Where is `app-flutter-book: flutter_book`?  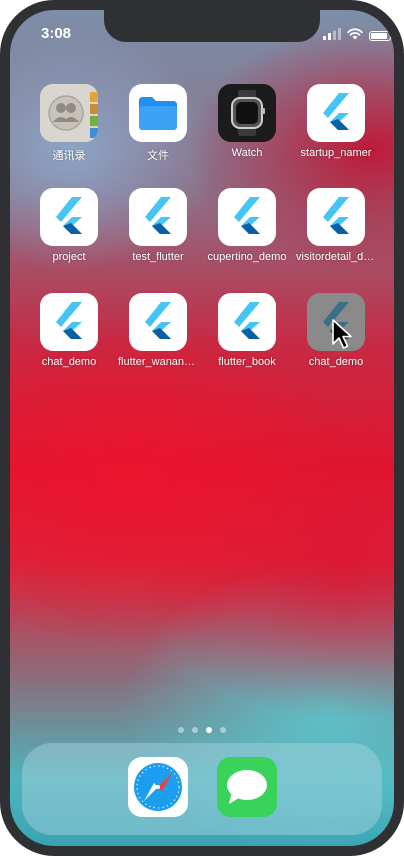
app-flutter-book: flutter_book is located at coordinates (247, 330).